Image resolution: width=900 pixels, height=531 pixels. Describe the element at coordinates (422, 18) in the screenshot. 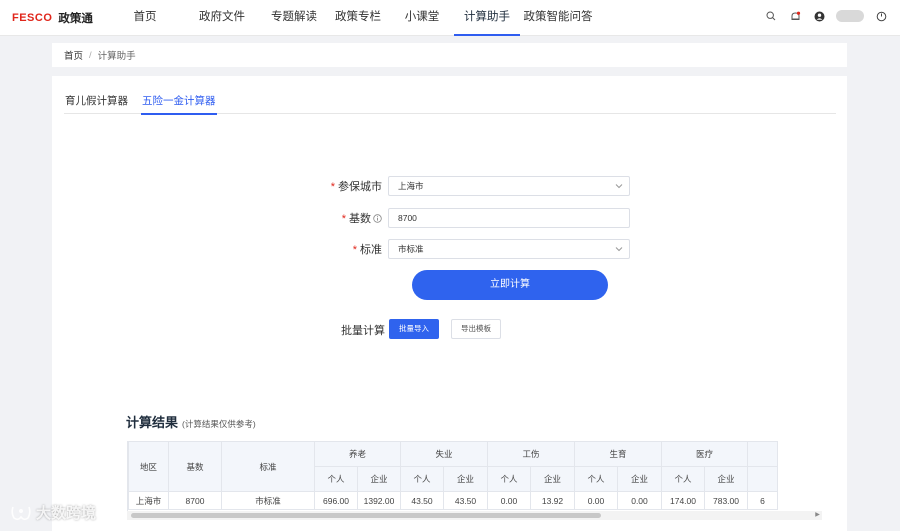

I see `nav-mini-class: 小课堂` at that location.